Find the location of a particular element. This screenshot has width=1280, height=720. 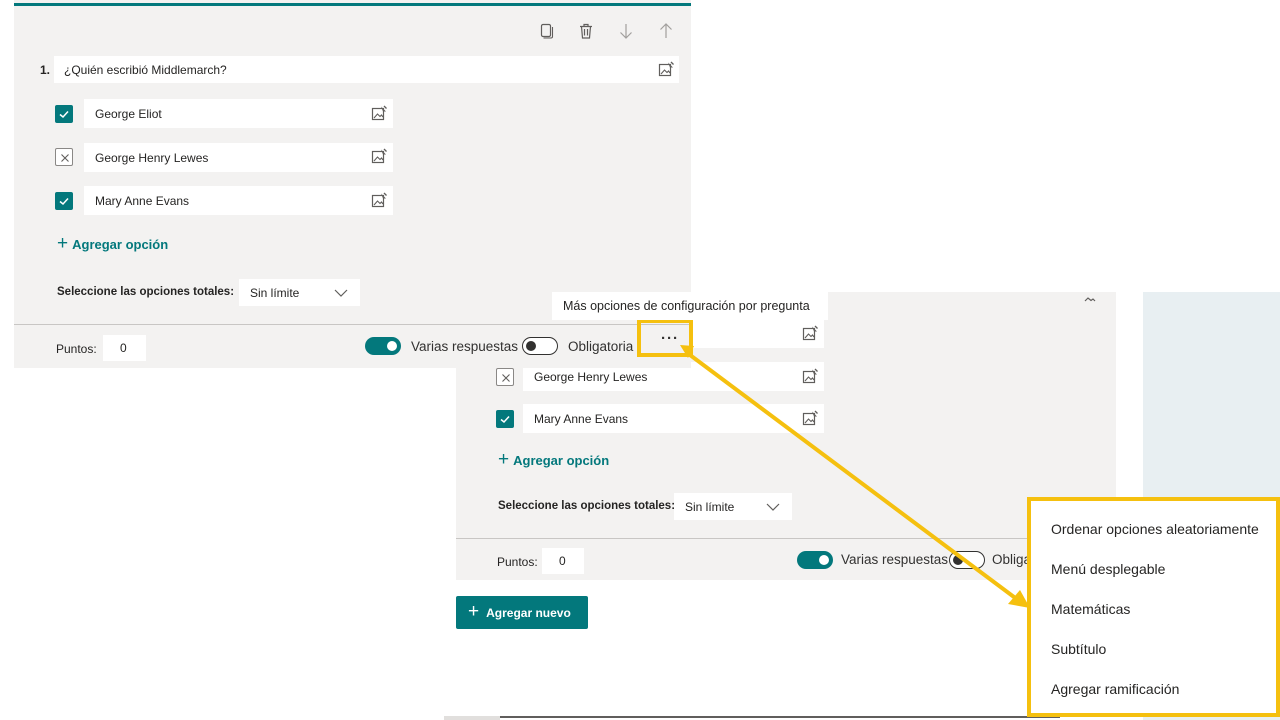

add-option-button: + Agregar opción is located at coordinates (112, 243).